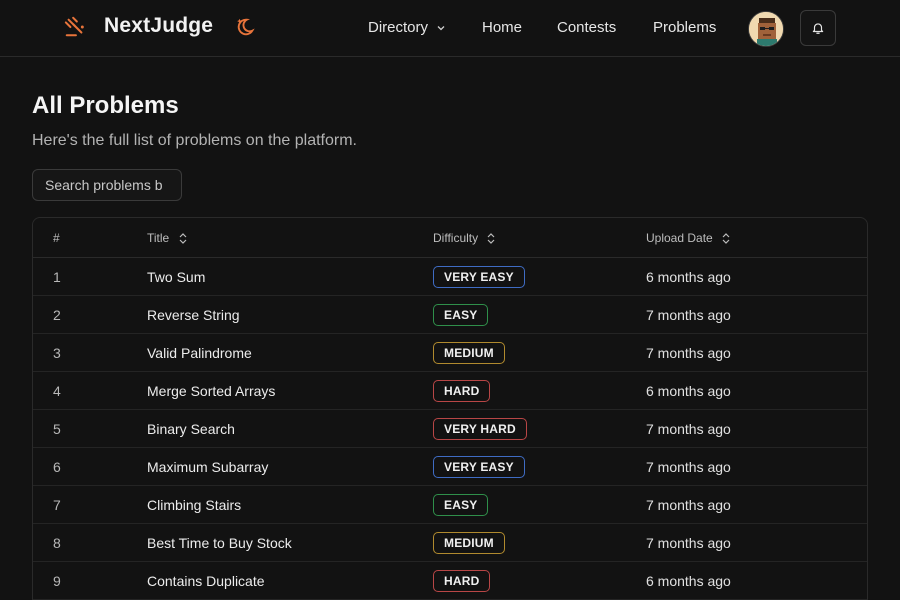 The width and height of the screenshot is (900, 600). What do you see at coordinates (684, 27) in the screenshot?
I see `nav-problems: Problems` at bounding box center [684, 27].